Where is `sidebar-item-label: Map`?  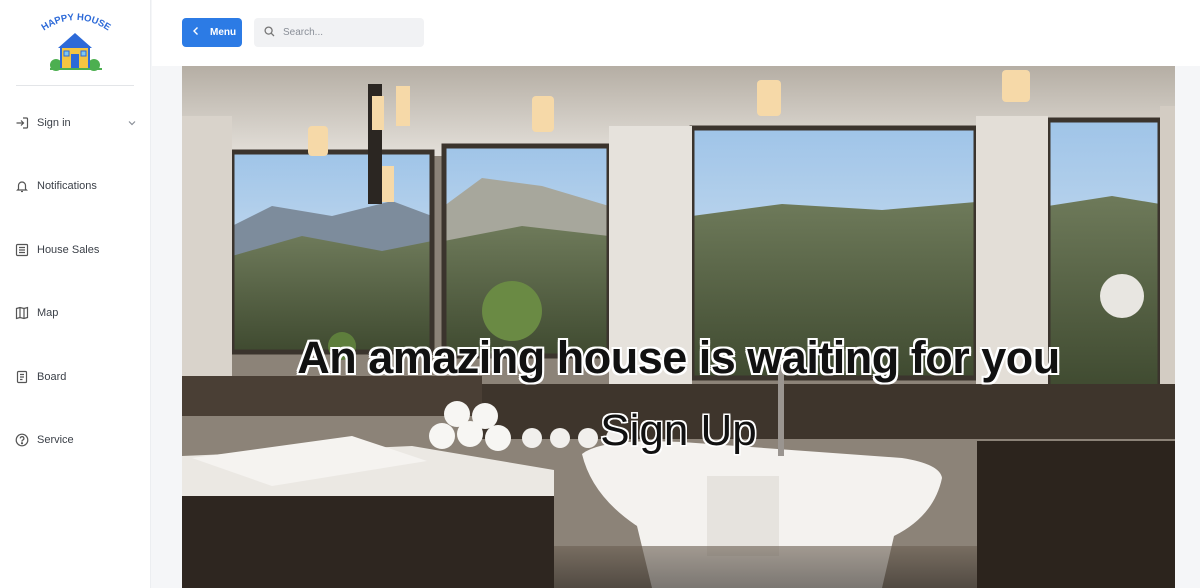 sidebar-item-label: Map is located at coordinates (48, 313).